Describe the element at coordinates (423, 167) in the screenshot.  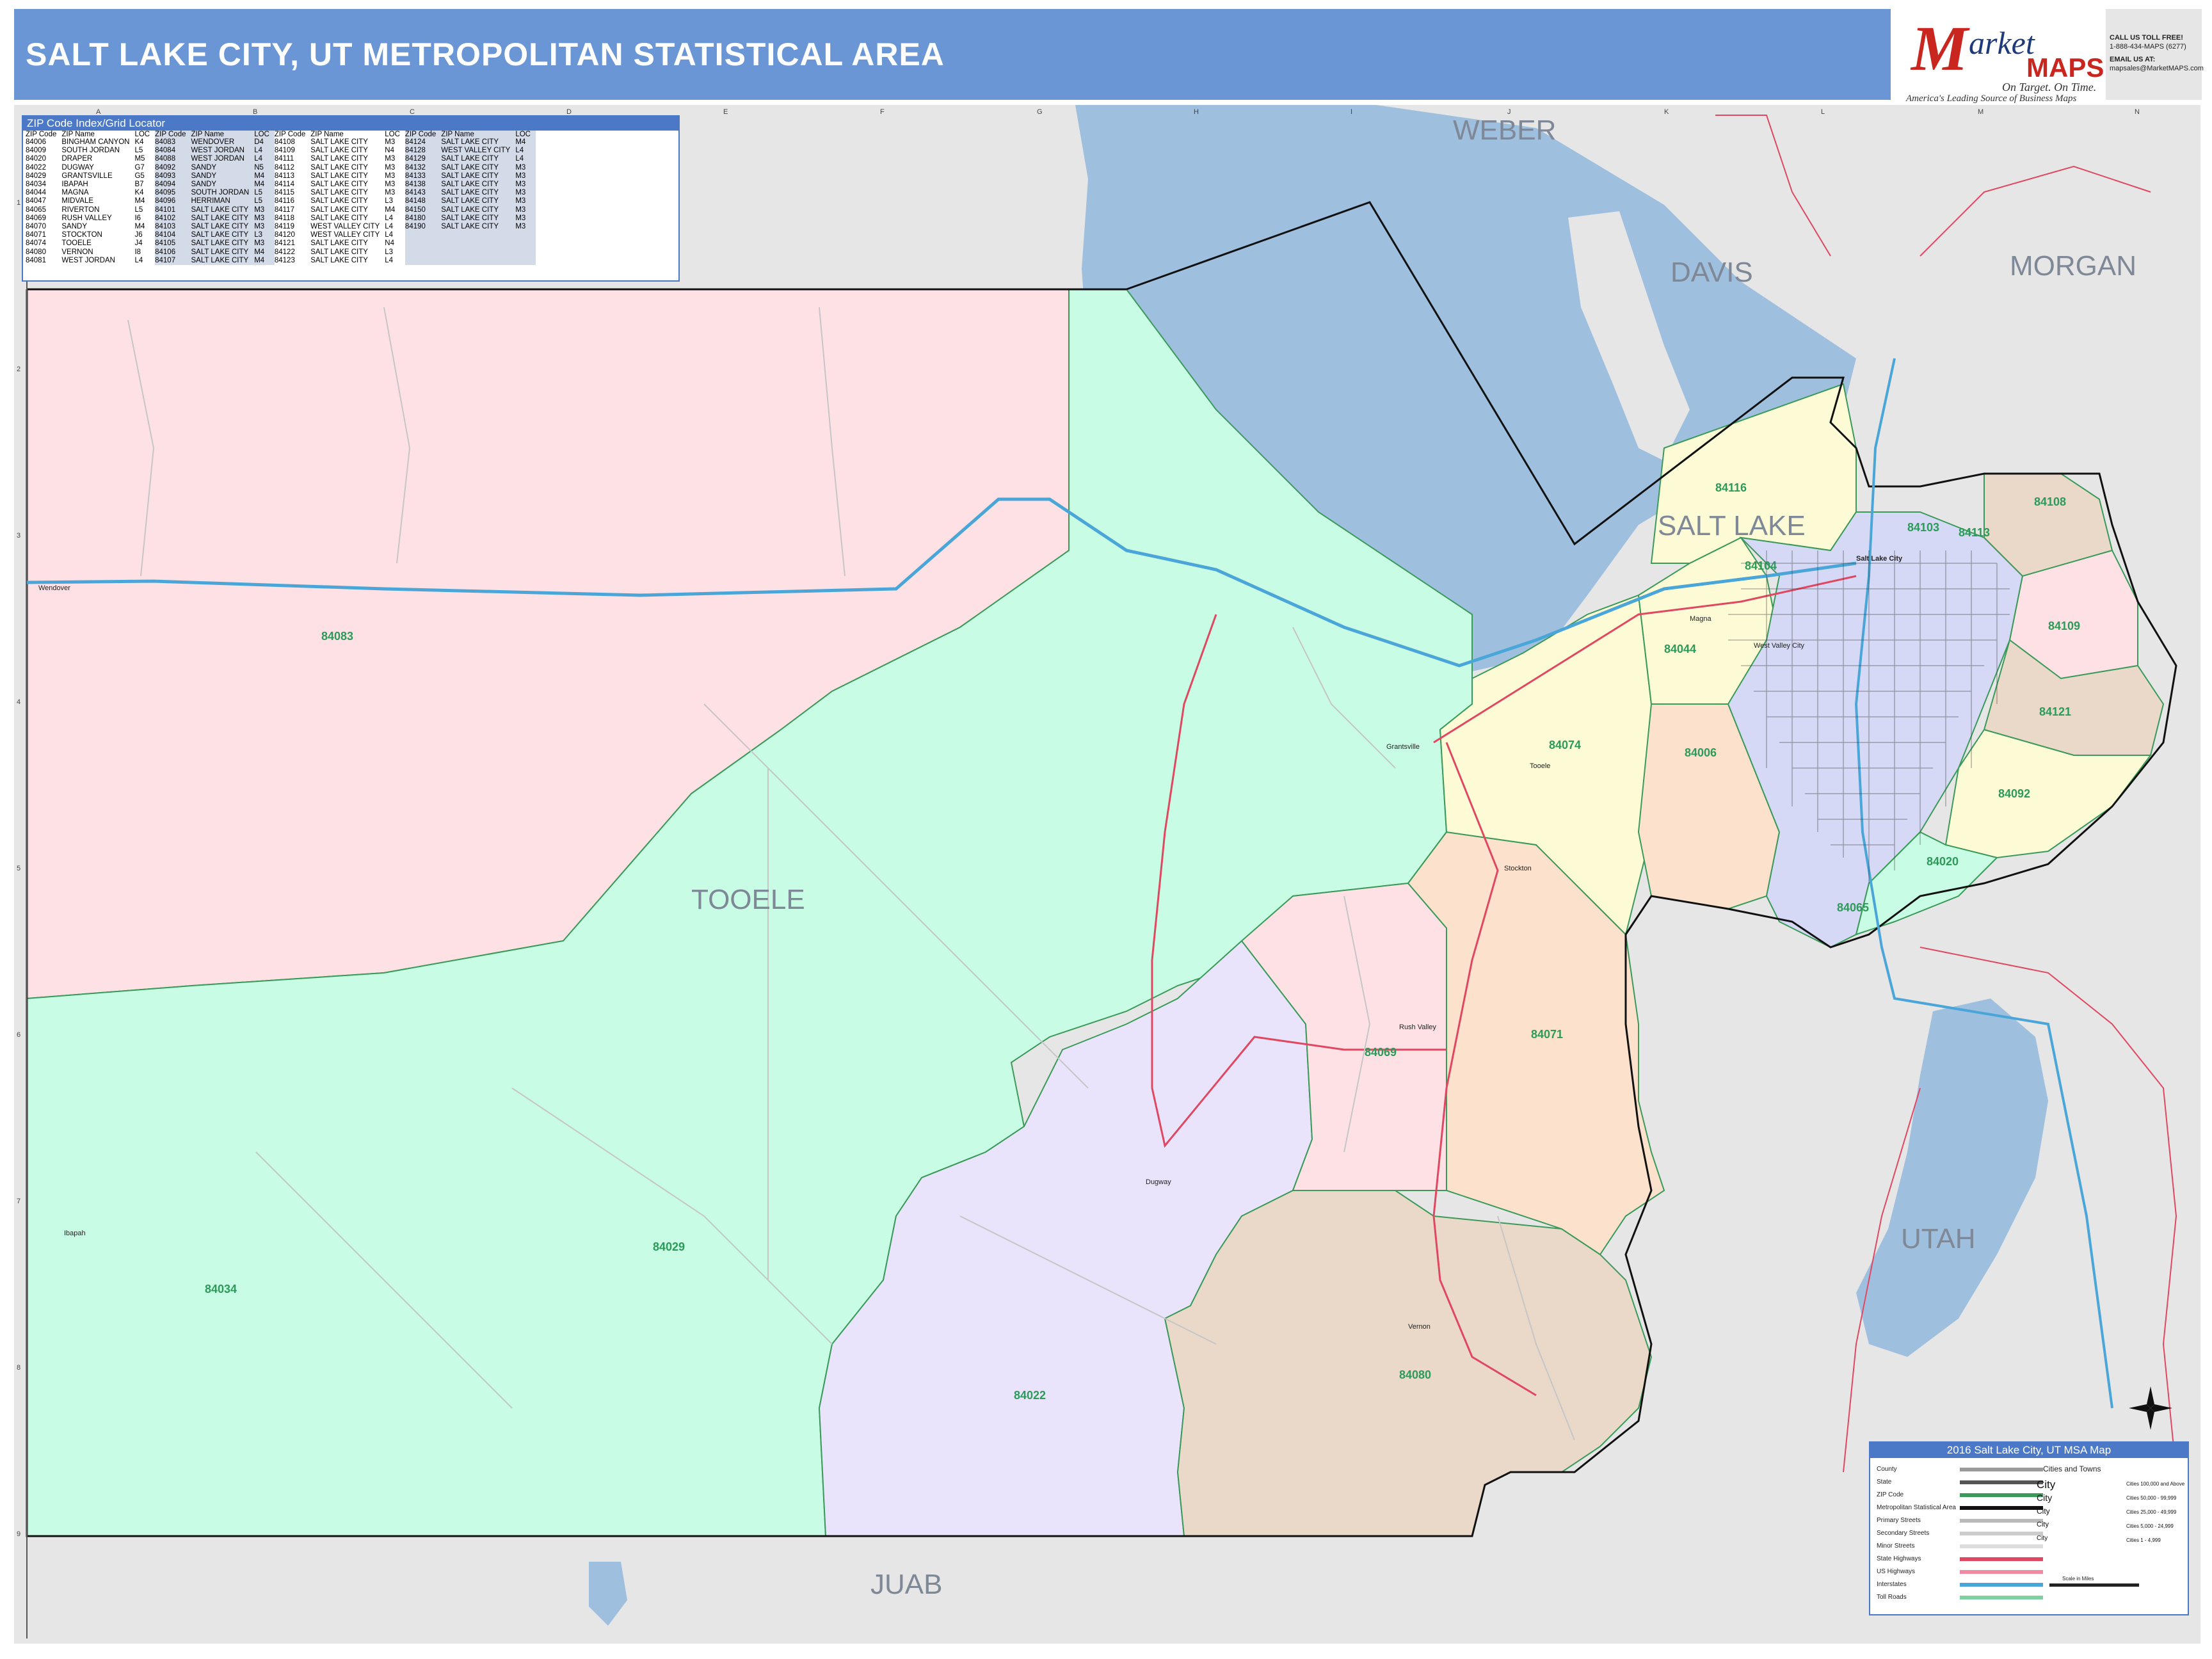
I see `zip-code-cell: 84132` at that location.